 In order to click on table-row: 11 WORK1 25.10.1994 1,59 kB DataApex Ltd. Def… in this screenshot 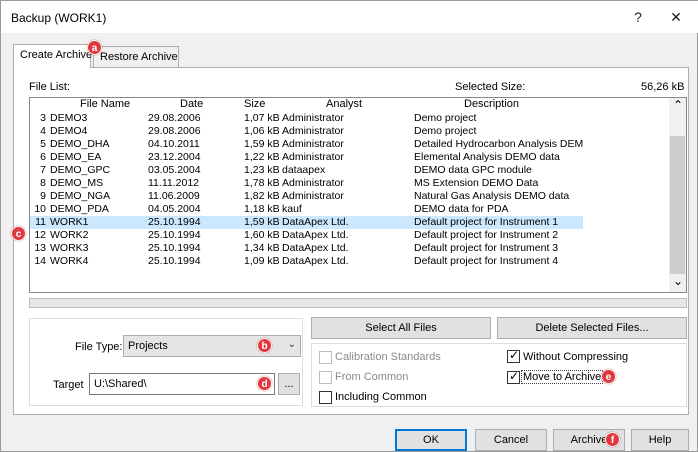, I will do `click(306, 222)`.